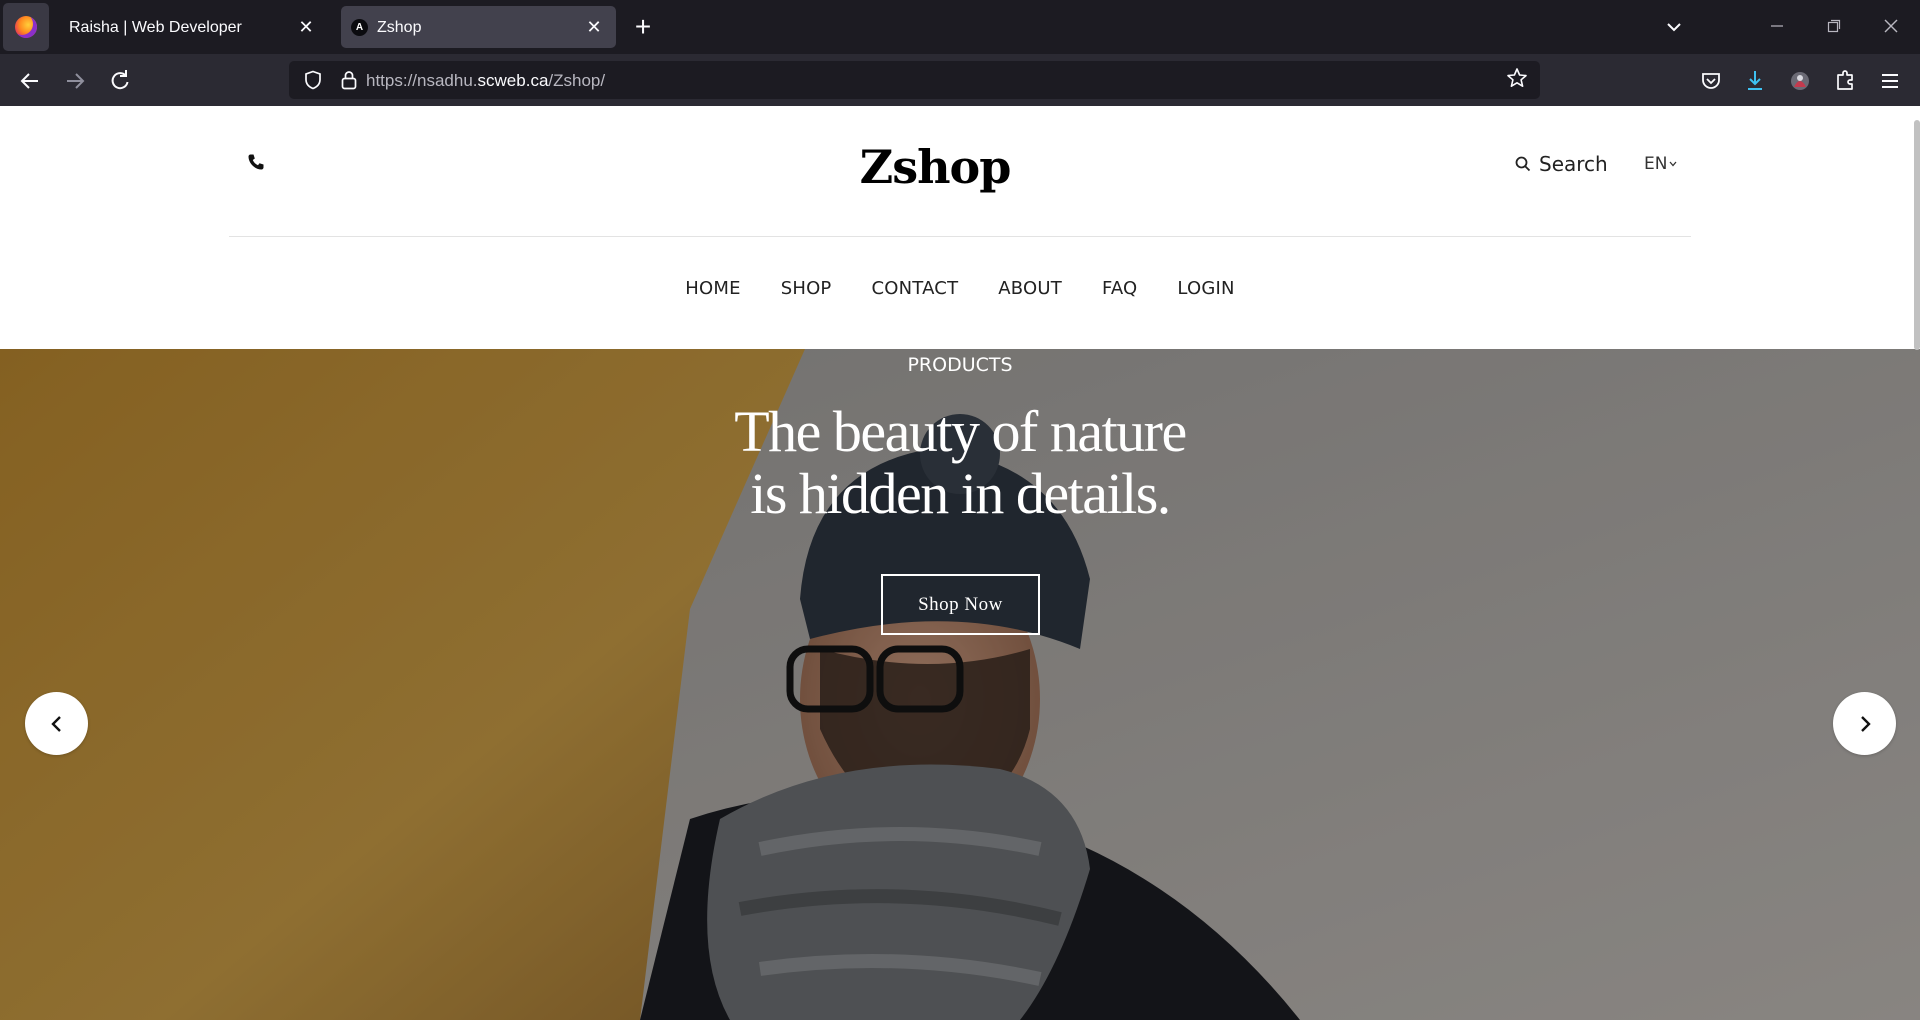 The image size is (1920, 1020). Describe the element at coordinates (1030, 288) in the screenshot. I see `menu-item-about: ABOUT` at that location.